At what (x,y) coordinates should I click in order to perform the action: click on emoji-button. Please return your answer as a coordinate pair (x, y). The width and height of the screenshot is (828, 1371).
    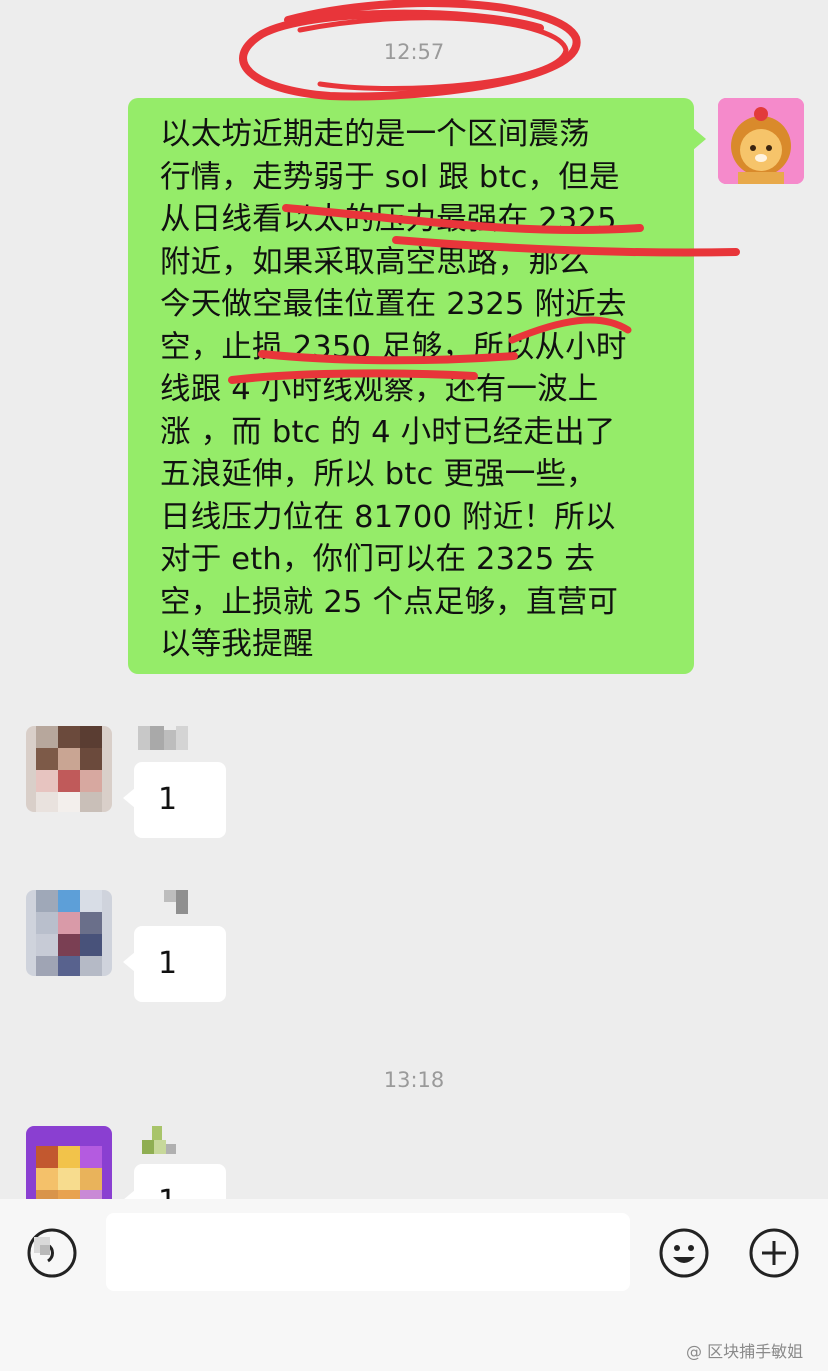
    Looking at the image, I should click on (684, 1253).